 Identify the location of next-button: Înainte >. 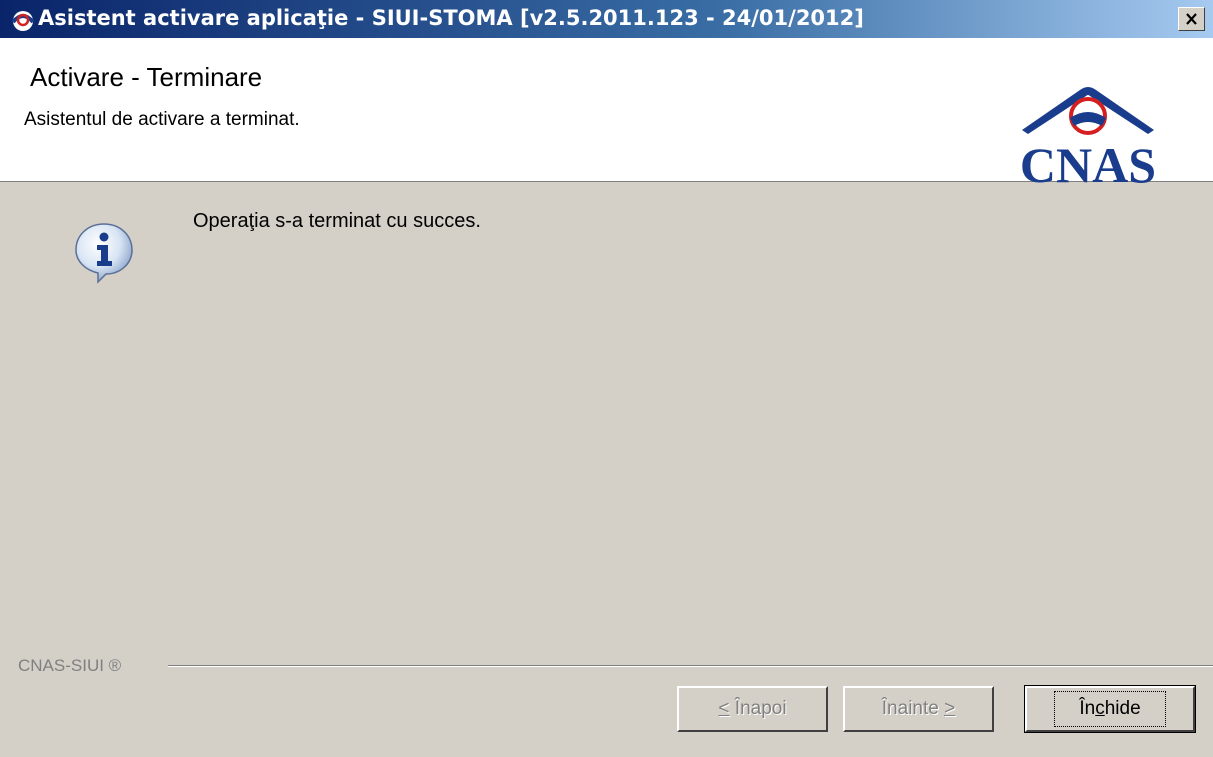
(918, 709).